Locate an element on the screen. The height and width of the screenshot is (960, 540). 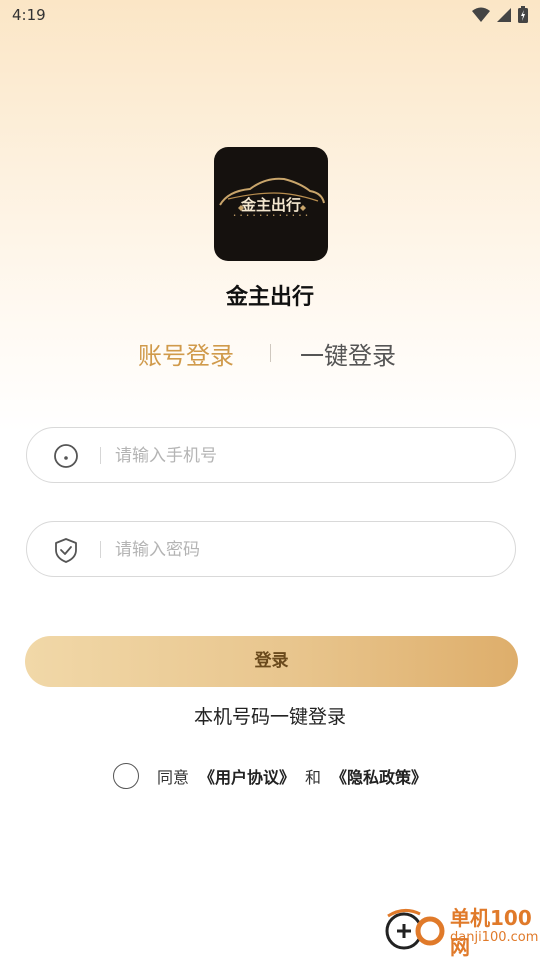
tab-divider is located at coordinates (270, 353).